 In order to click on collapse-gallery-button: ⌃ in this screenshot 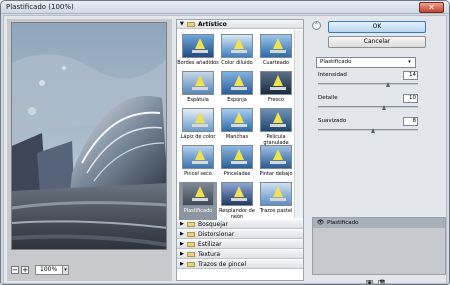, I will do `click(316, 25)`.